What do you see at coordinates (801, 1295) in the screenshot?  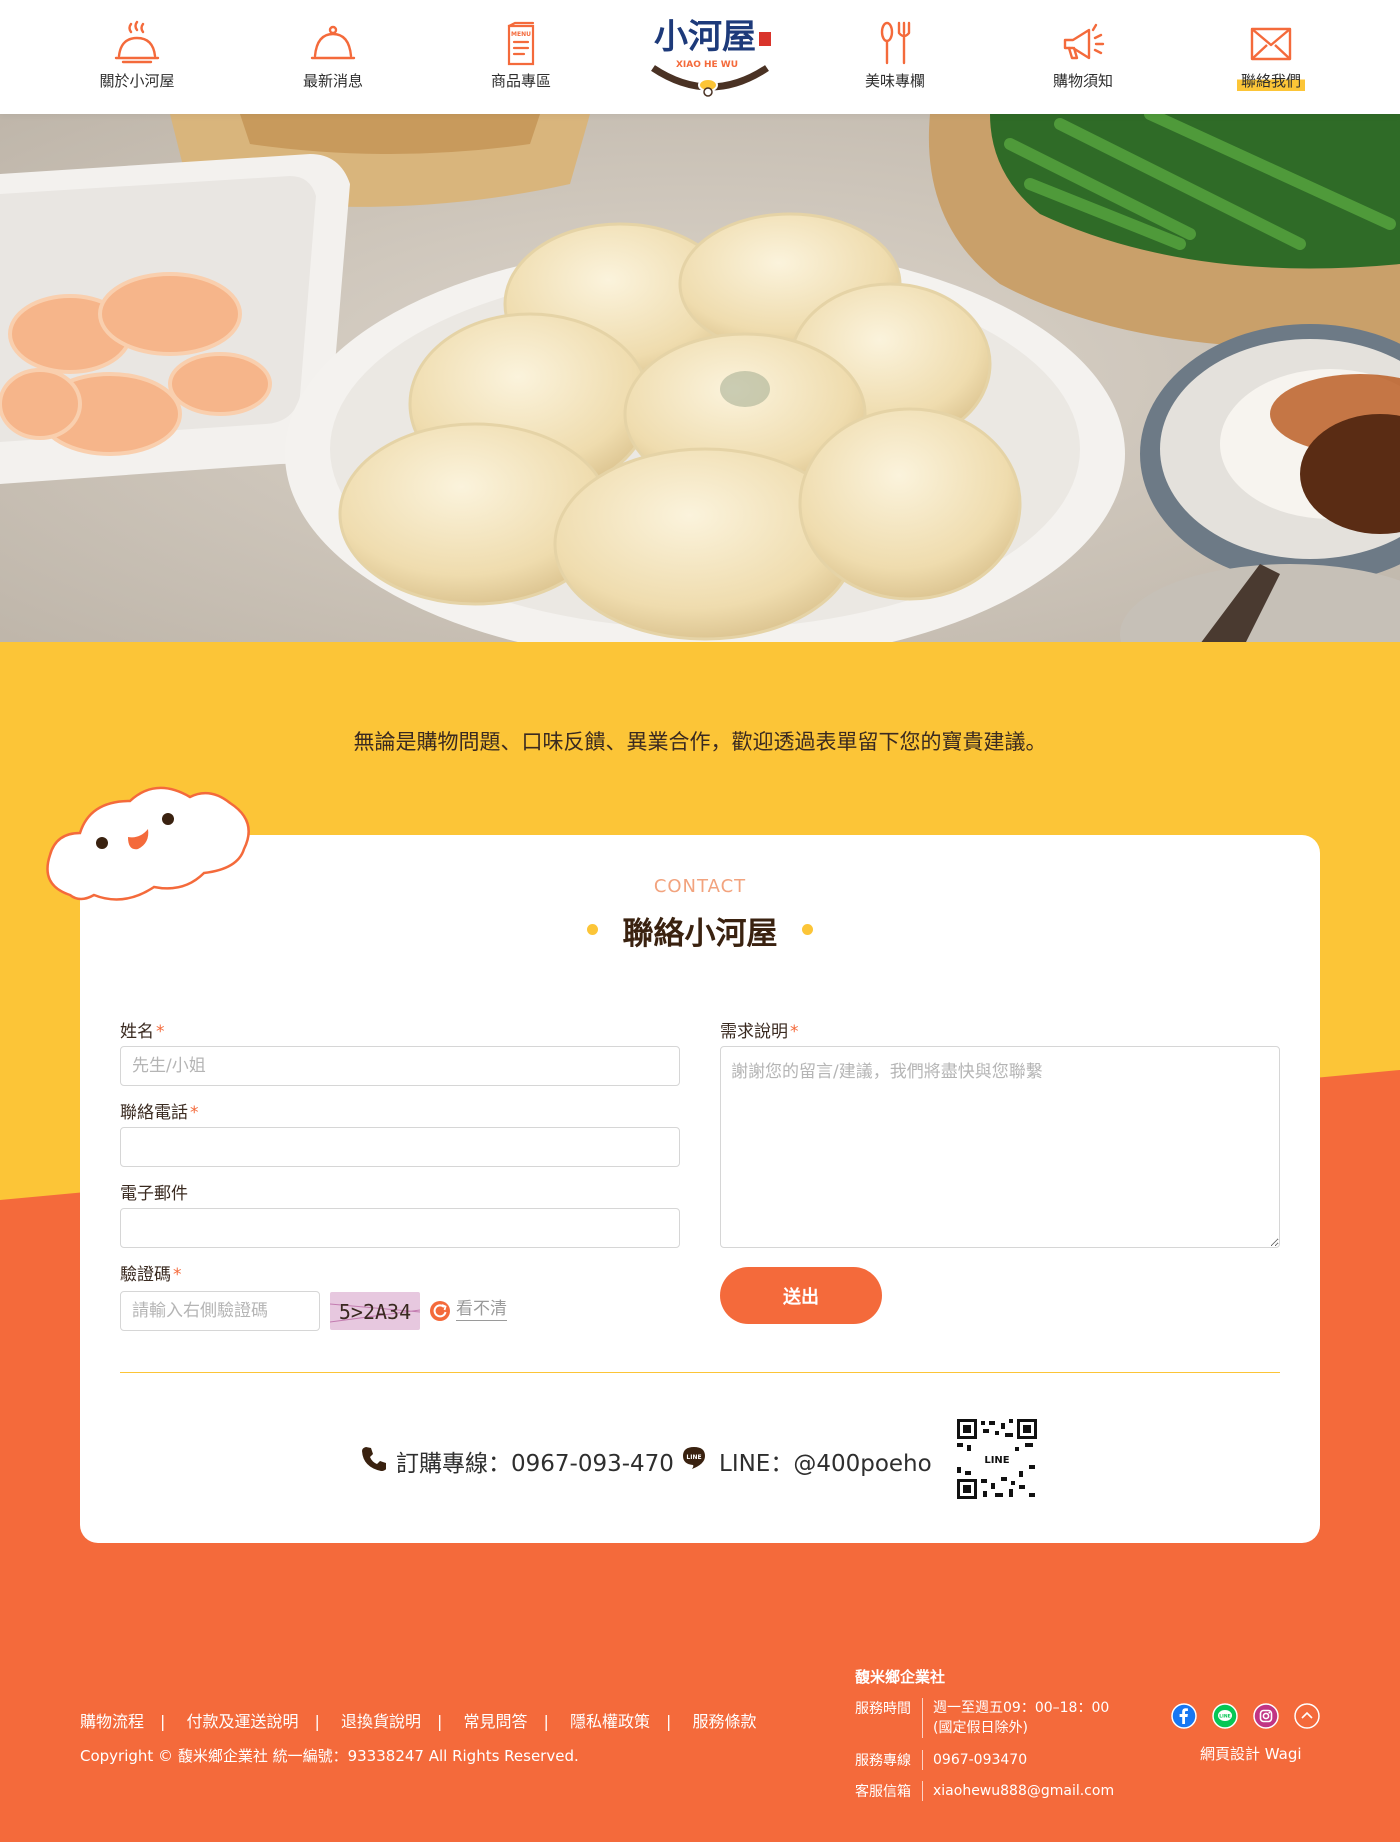 I see `submit-button: 送出` at bounding box center [801, 1295].